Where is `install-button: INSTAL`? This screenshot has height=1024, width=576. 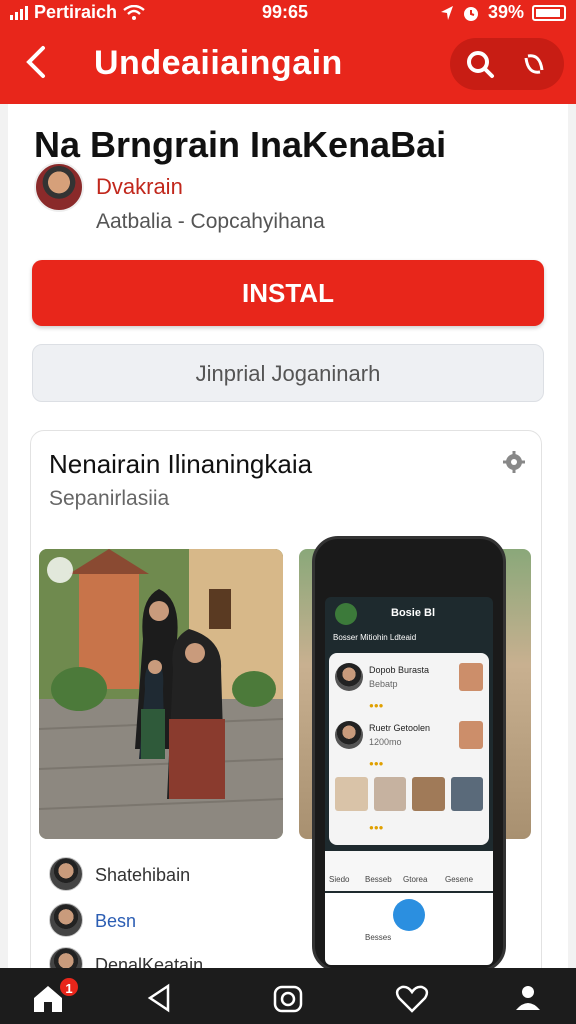
install-button: INSTAL is located at coordinates (288, 293).